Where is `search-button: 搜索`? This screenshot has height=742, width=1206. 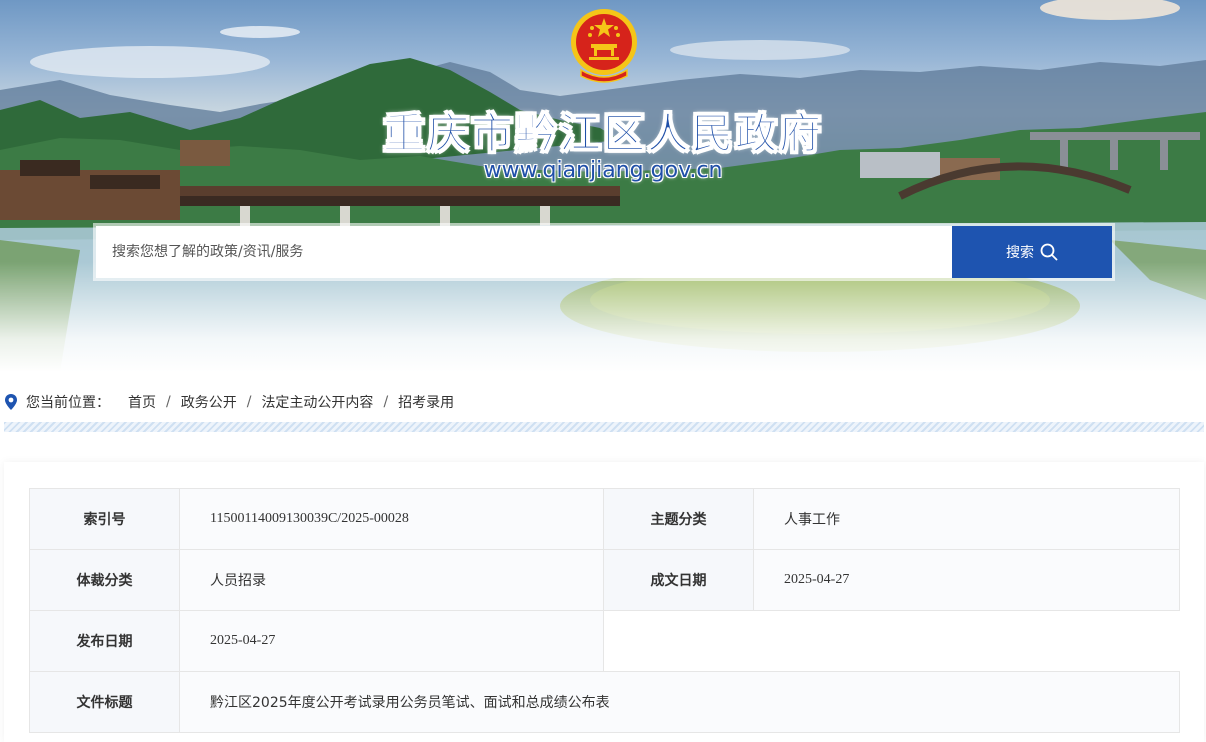 search-button: 搜索 is located at coordinates (1032, 252).